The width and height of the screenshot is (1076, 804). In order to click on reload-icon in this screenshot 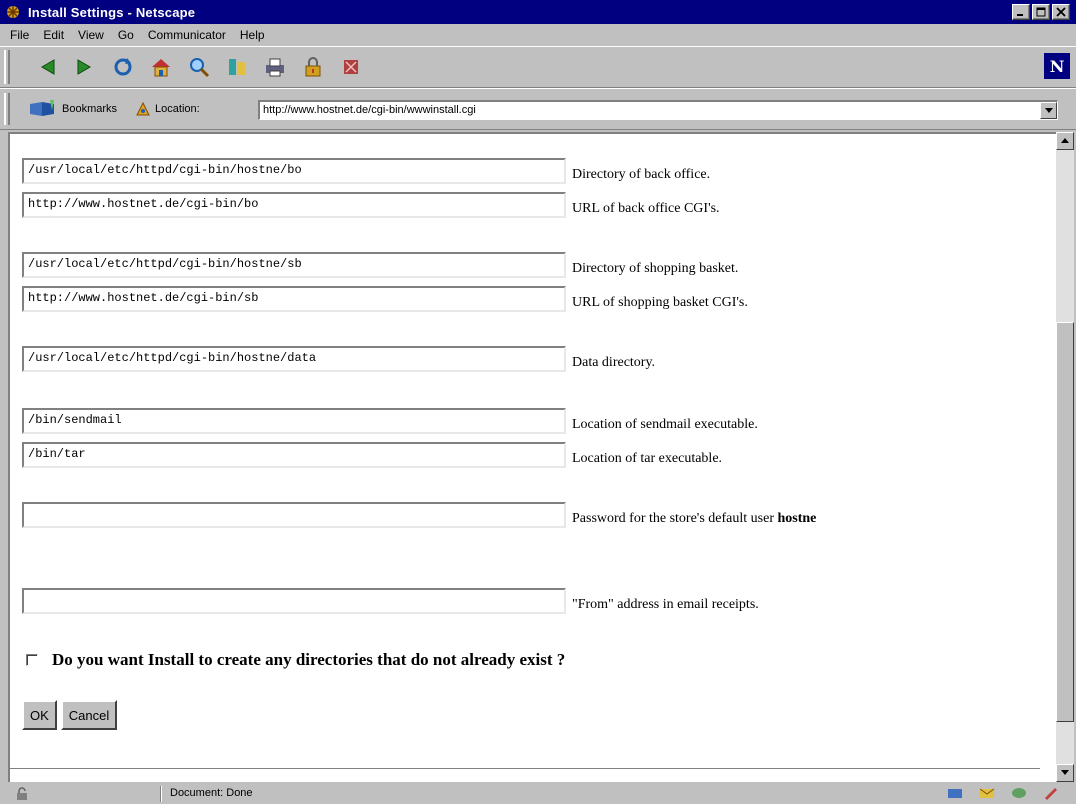, I will do `click(123, 67)`.